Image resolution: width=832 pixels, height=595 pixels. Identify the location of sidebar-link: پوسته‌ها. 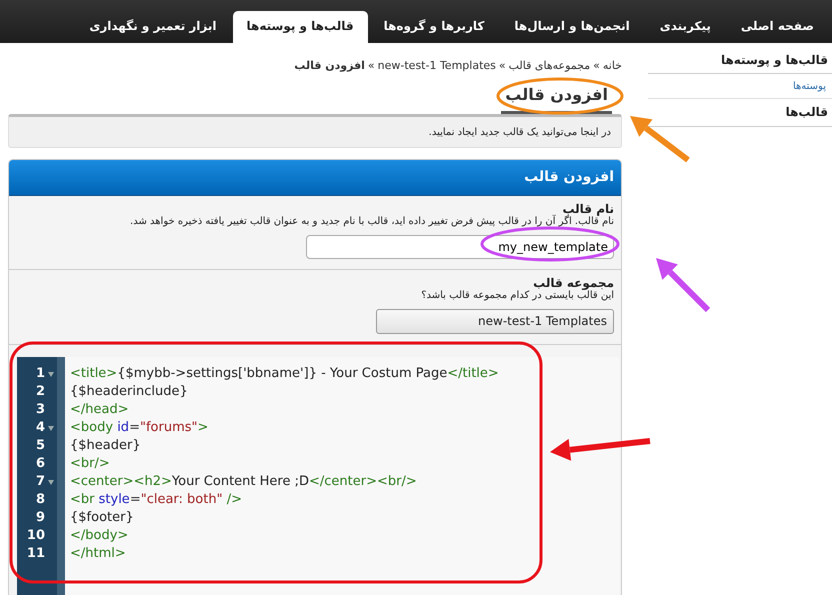
(740, 86).